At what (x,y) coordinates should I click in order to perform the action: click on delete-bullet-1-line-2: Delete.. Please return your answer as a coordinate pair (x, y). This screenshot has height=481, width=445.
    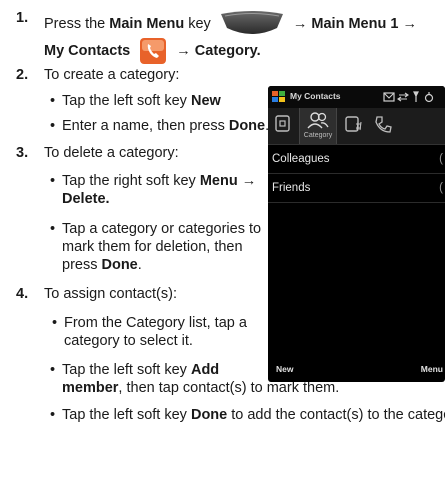
    Looking at the image, I should click on (86, 199).